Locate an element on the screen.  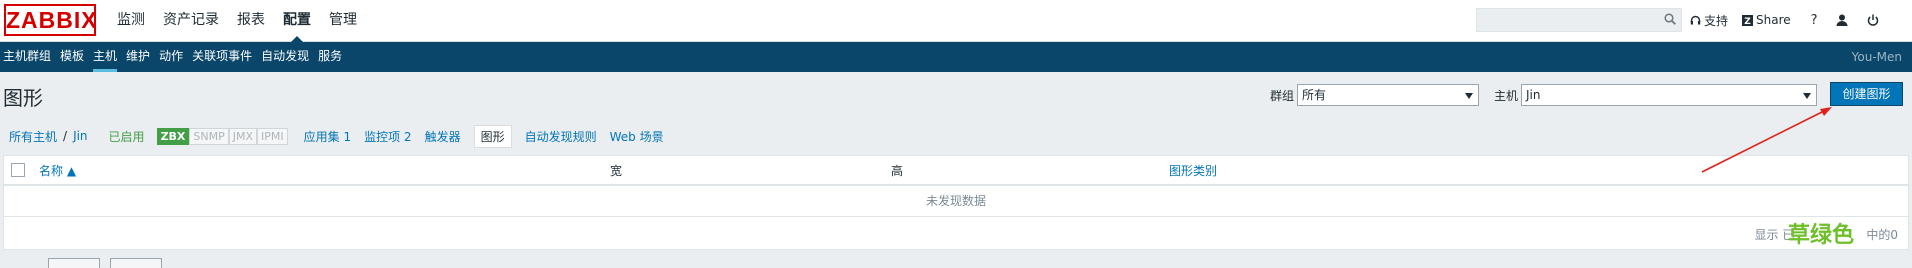
host-status-enabled: 已启用 is located at coordinates (127, 136).